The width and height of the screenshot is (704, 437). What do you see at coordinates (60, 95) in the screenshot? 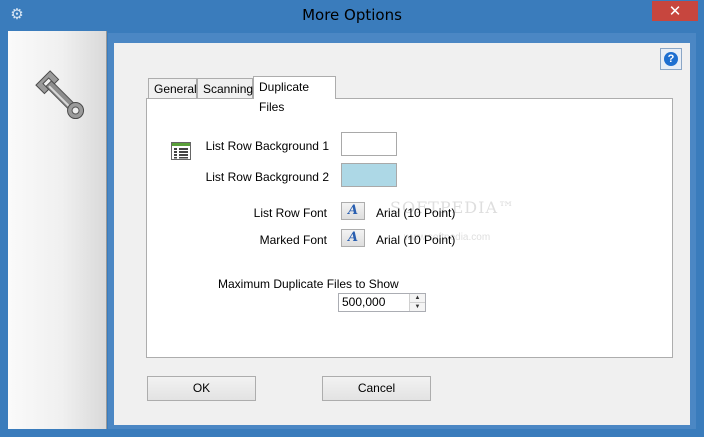
I see `wrench-icon` at bounding box center [60, 95].